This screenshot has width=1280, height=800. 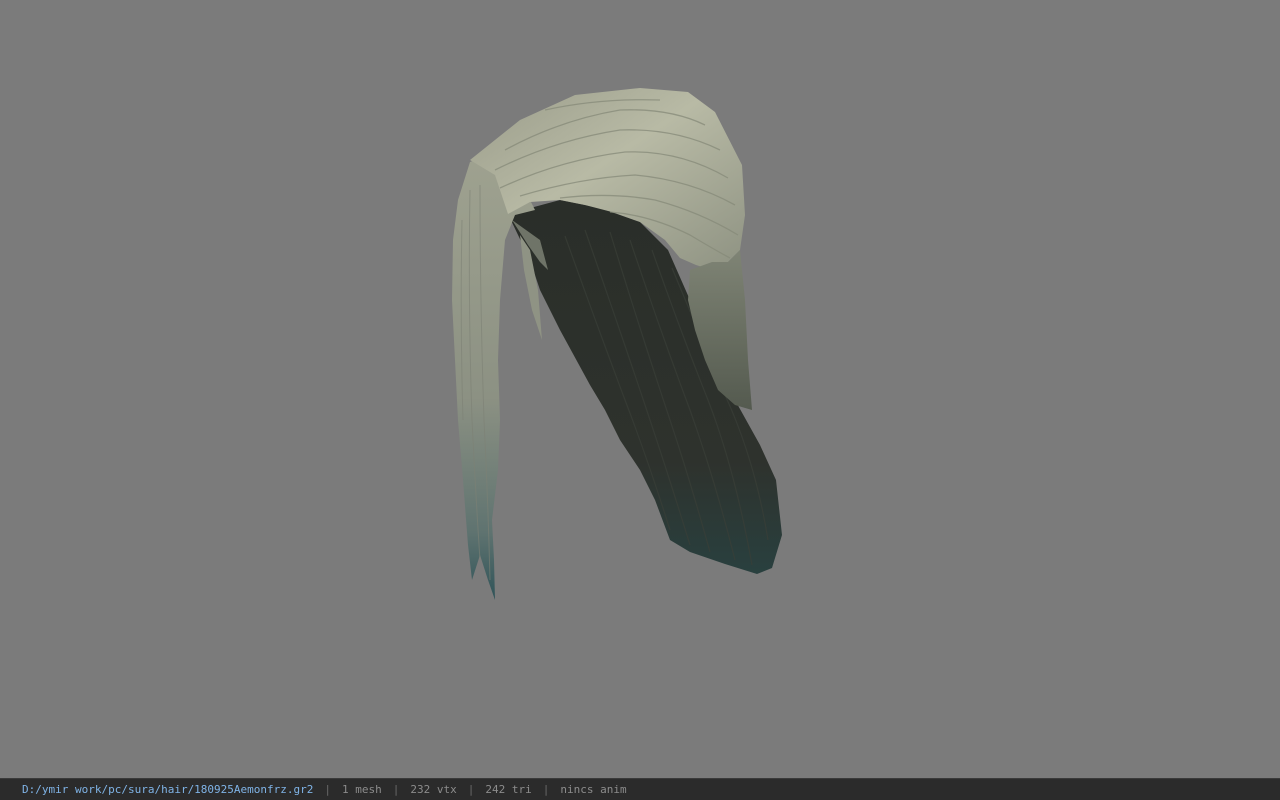 I want to click on triangle-count: 242 tri, so click(x=508, y=789).